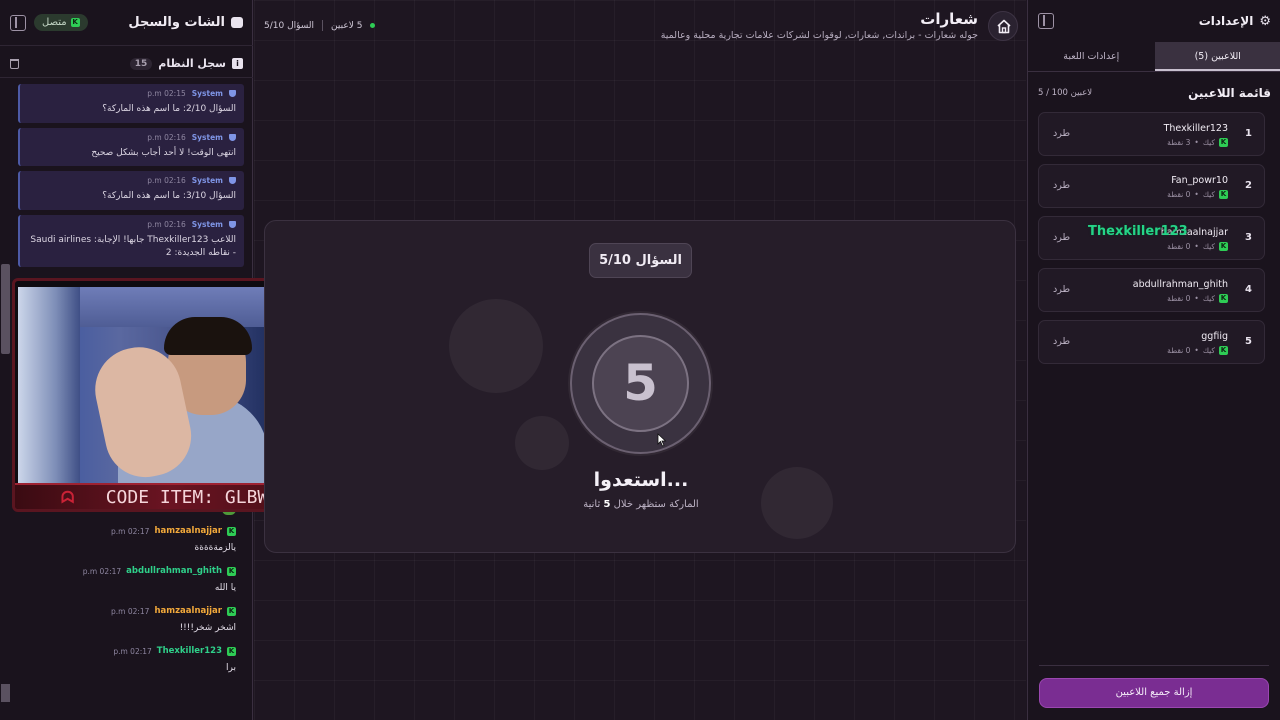 This screenshot has height=720, width=1280. Describe the element at coordinates (607, 504) in the screenshot. I see `ready-sub-seconds: 5` at that location.